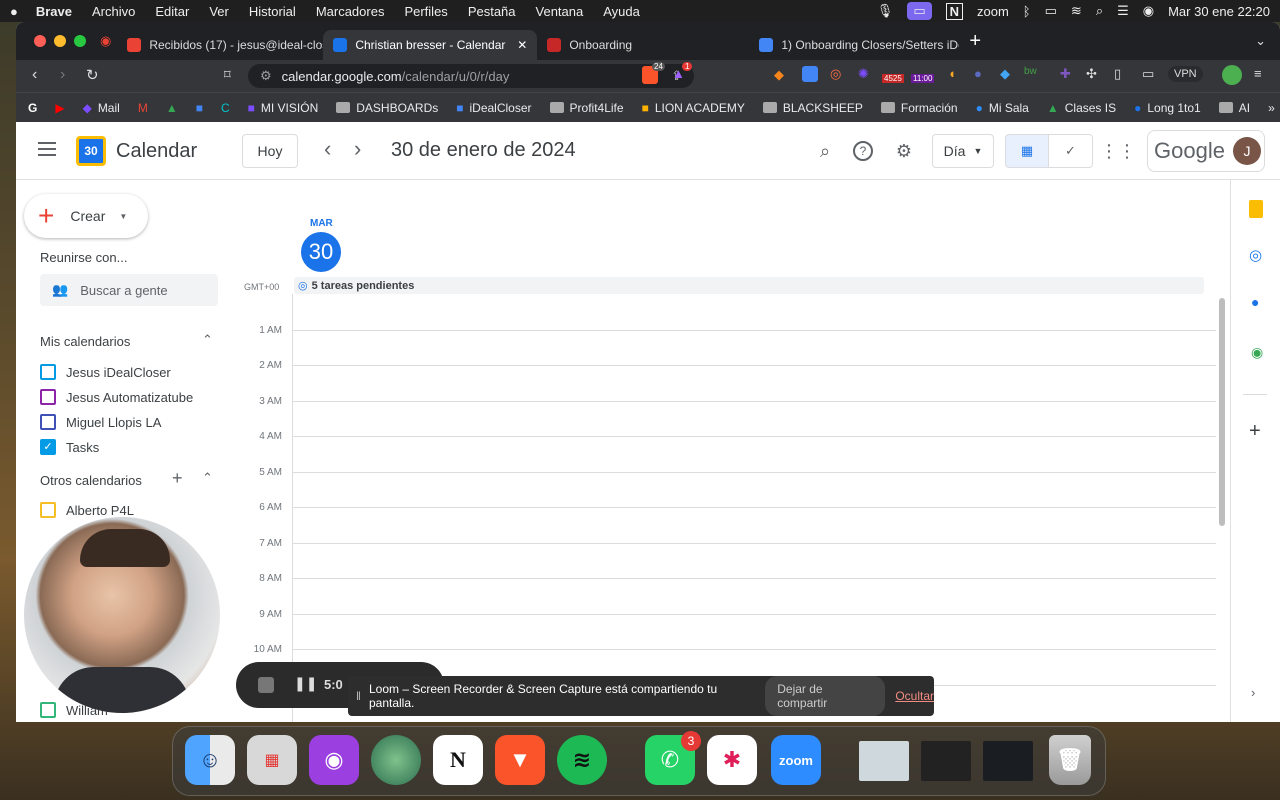  I want to click on spotlight-search-icon: ⌕, so click(1099, 11).